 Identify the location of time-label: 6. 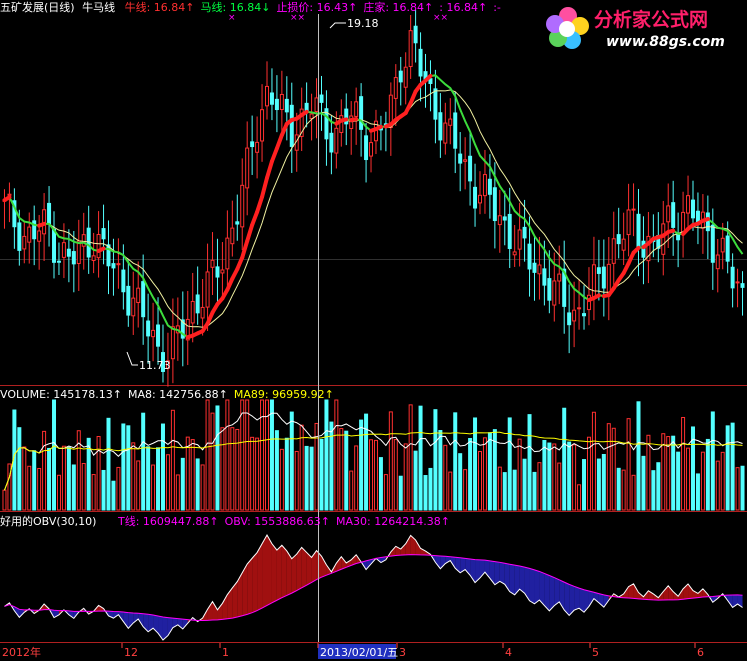
(700, 652).